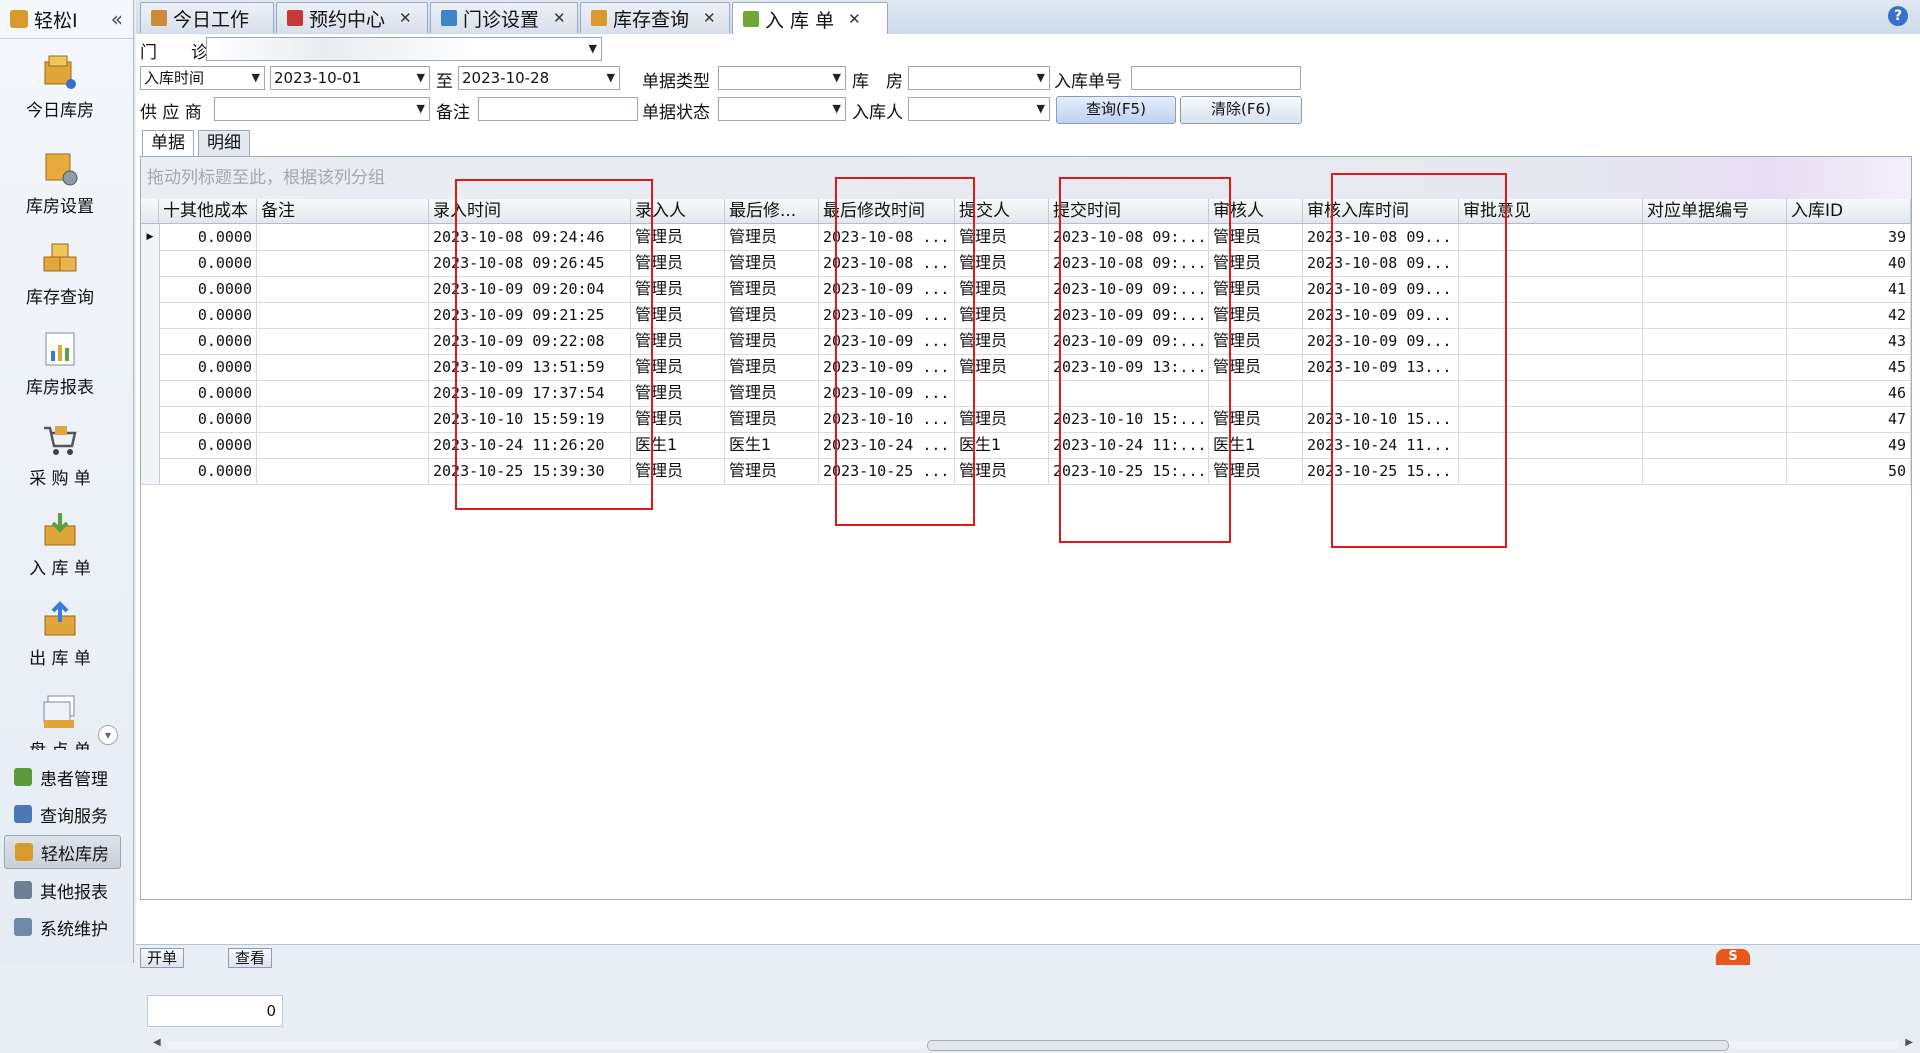  What do you see at coordinates (1256, 211) in the screenshot?
I see `col-auditor: 审核人` at bounding box center [1256, 211].